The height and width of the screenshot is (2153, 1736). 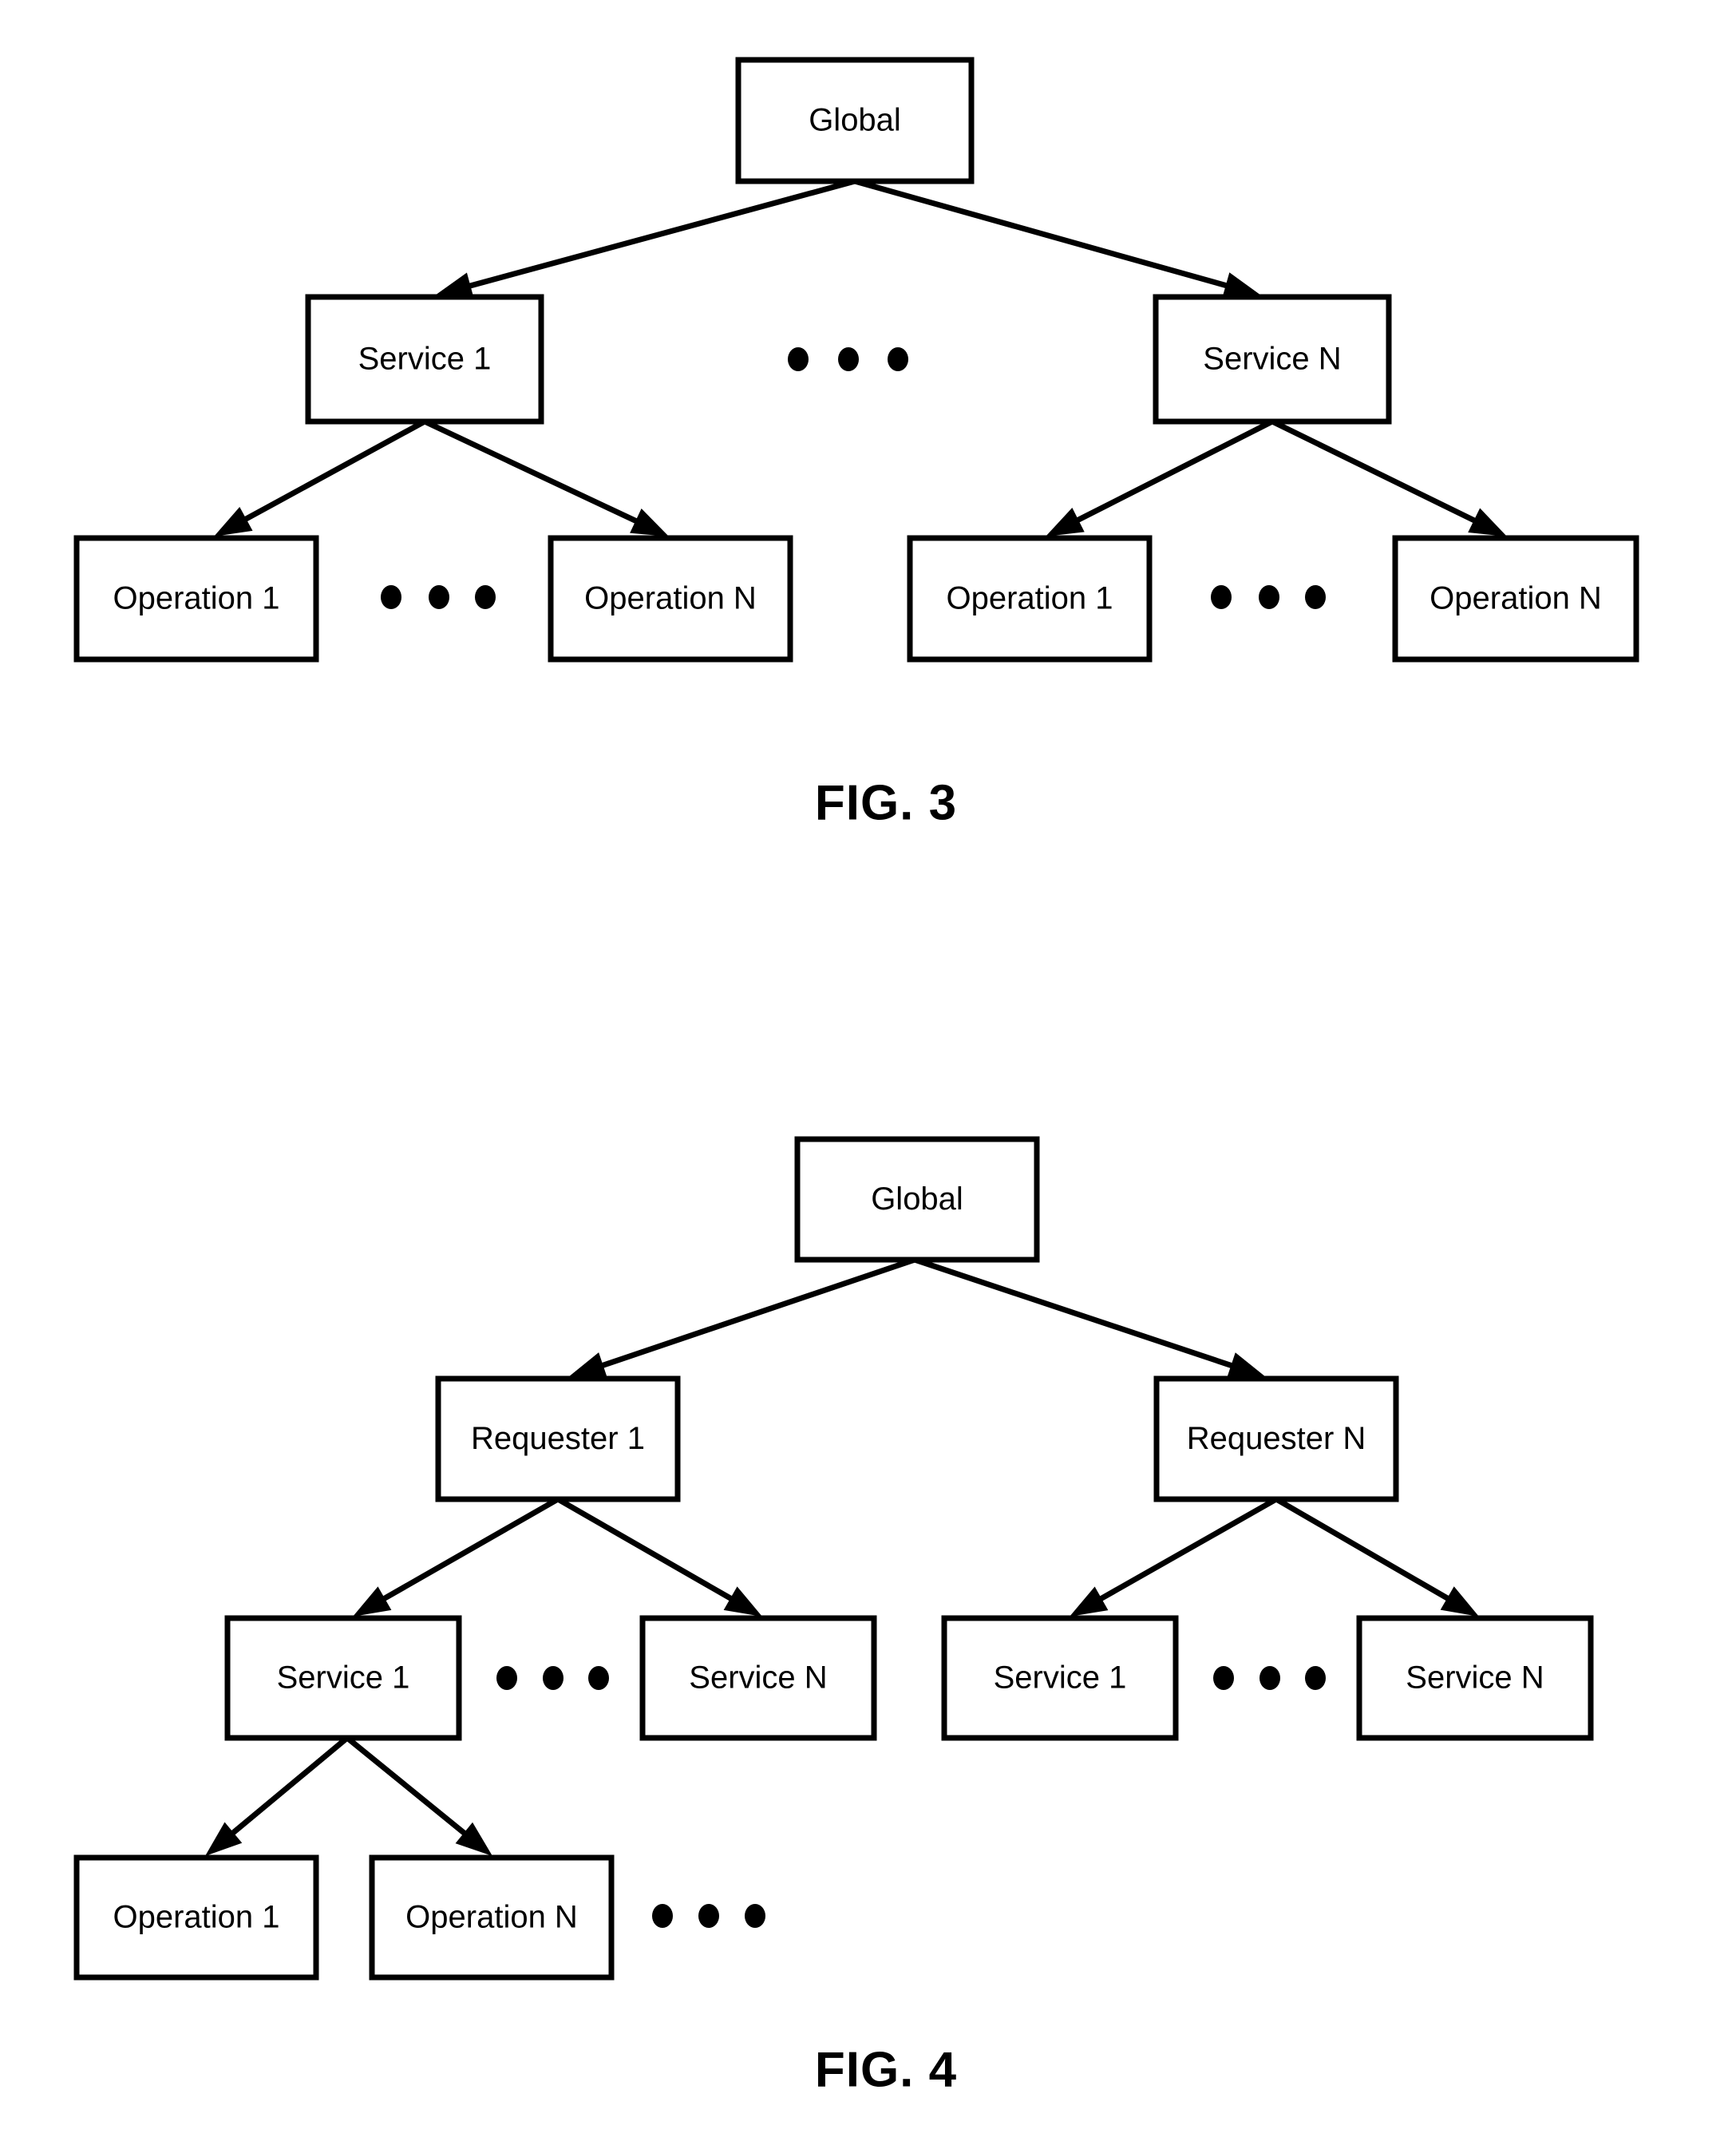 I want to click on edge-fig4-requester-n-to-fig4-service-1b, so click(x=1174, y=1556).